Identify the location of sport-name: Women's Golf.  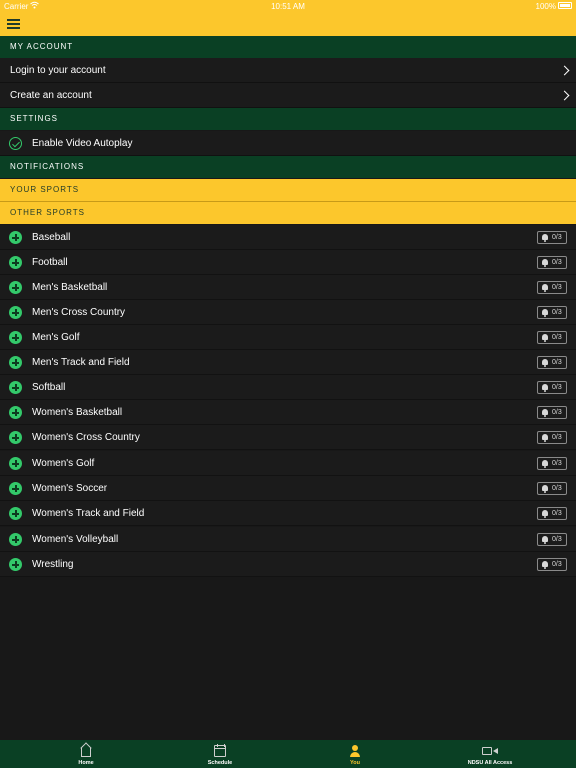
(63, 463).